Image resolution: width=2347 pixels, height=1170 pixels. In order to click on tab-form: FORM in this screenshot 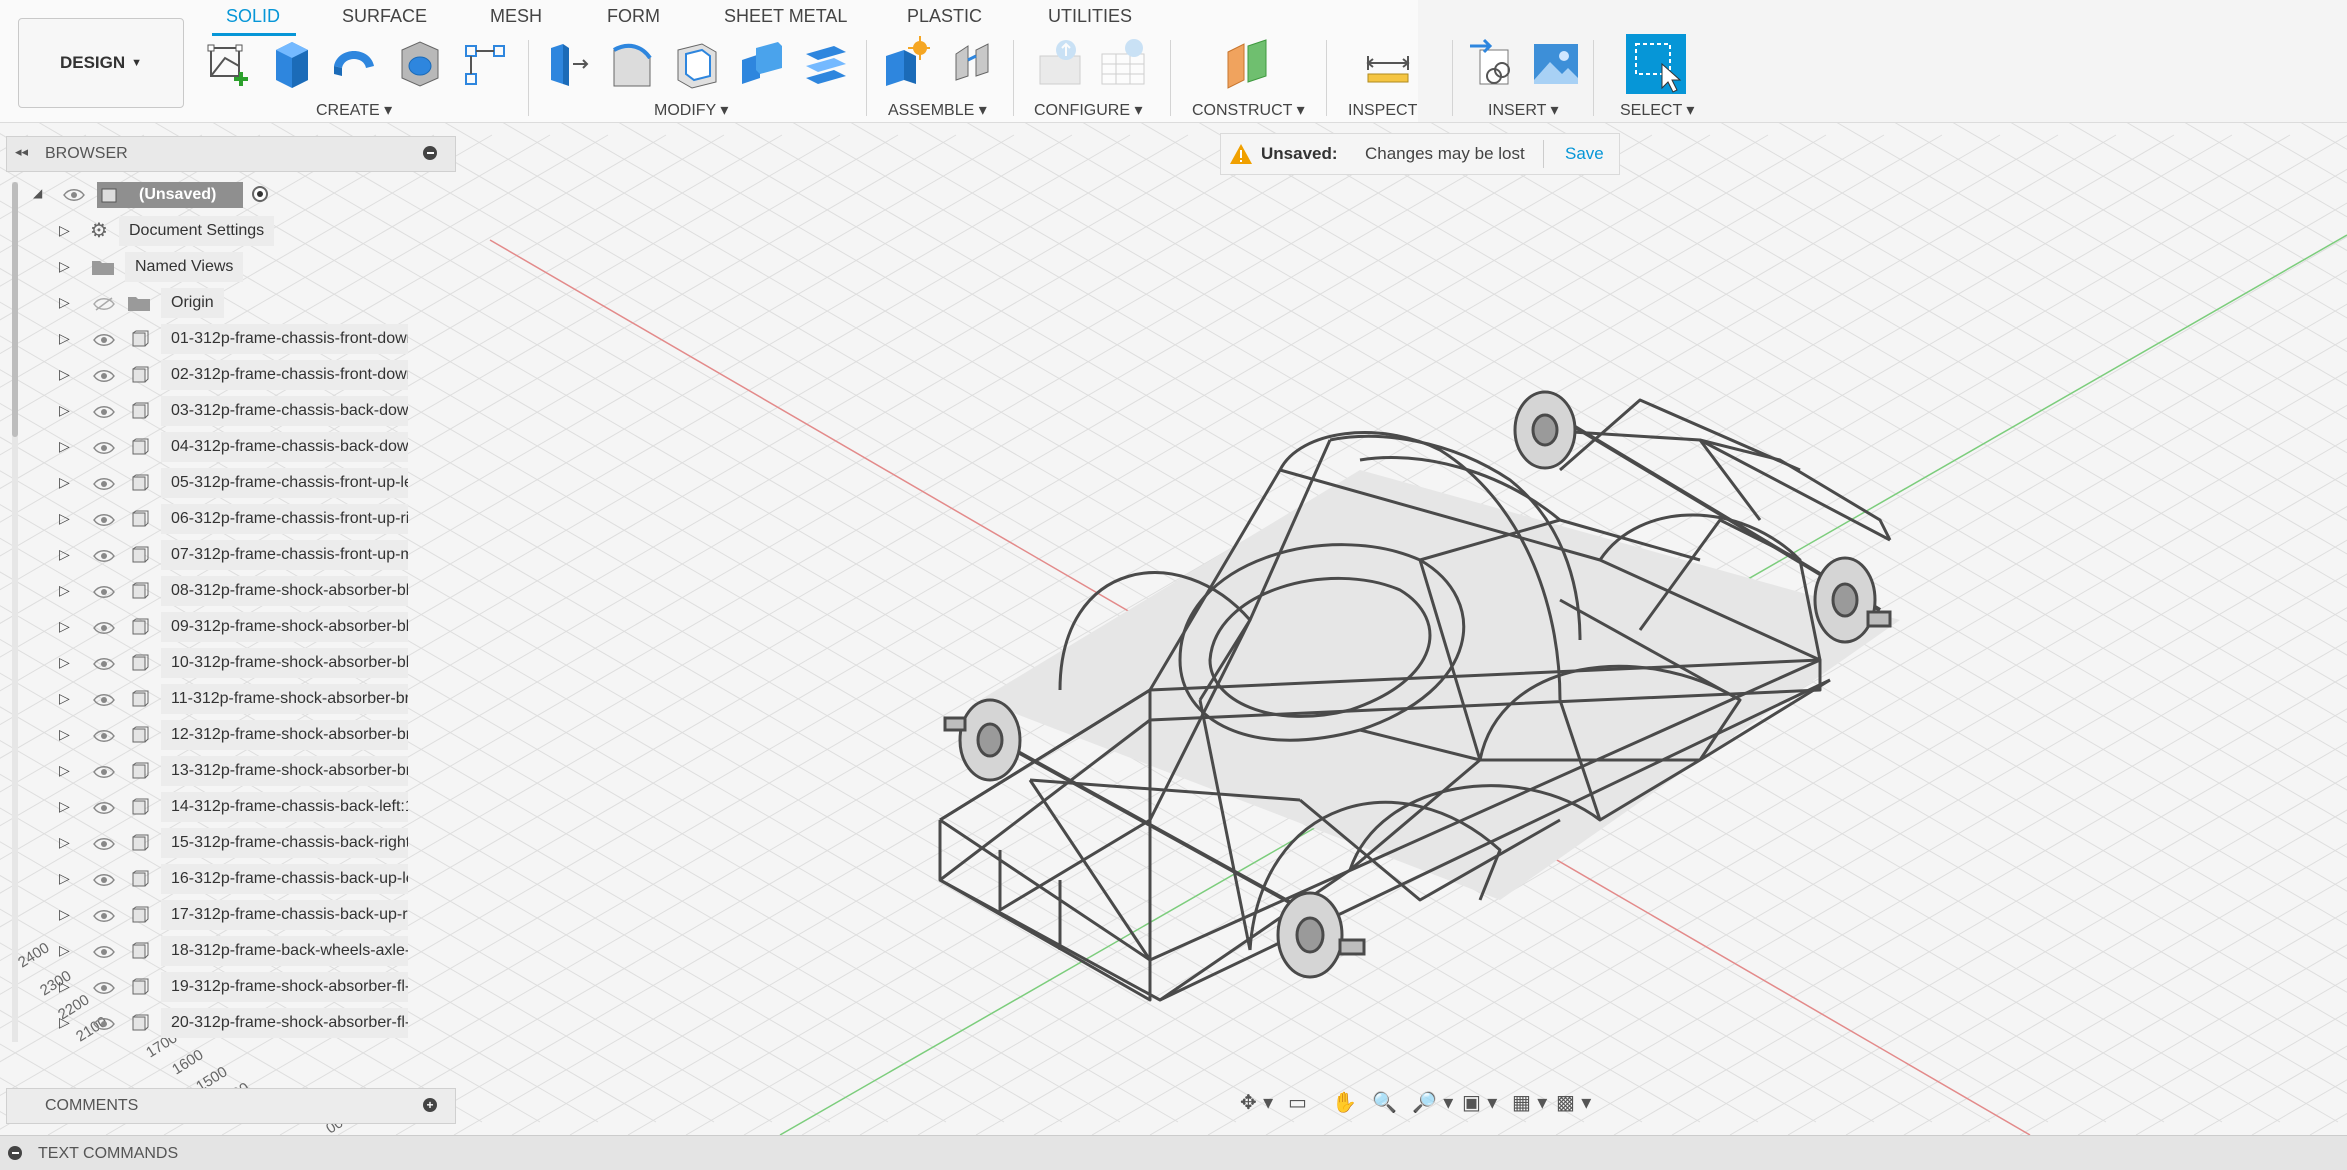, I will do `click(633, 16)`.